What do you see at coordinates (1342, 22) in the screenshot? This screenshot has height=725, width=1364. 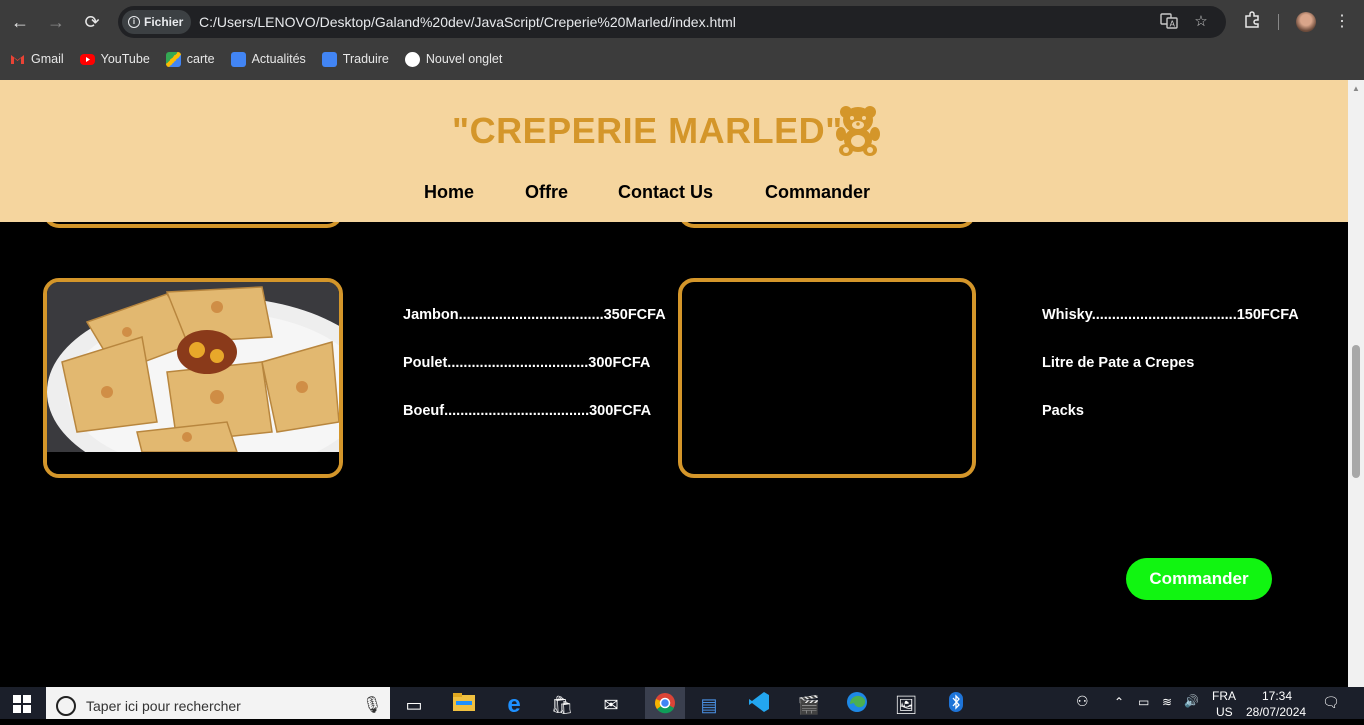 I see `kebab-menu-icon: ⋮` at bounding box center [1342, 22].